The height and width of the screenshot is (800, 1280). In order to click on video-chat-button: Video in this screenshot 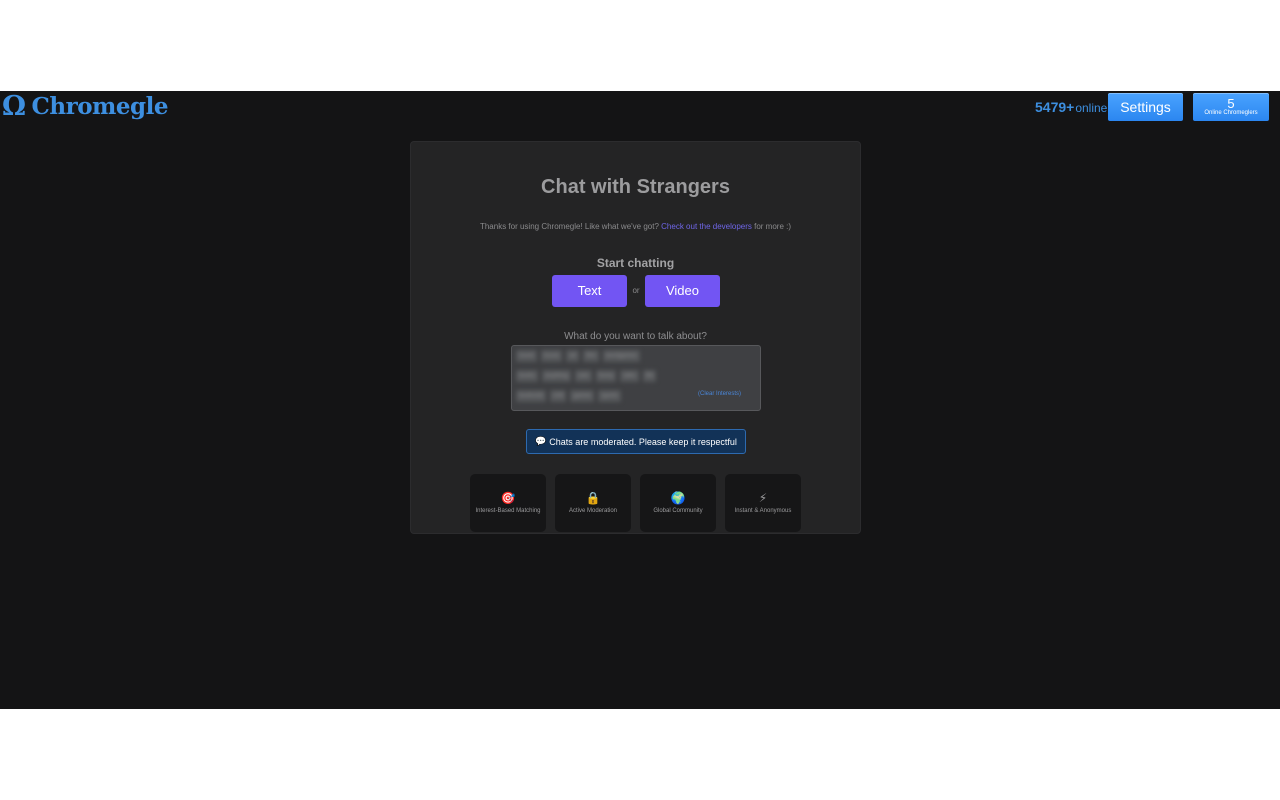, I will do `click(682, 290)`.